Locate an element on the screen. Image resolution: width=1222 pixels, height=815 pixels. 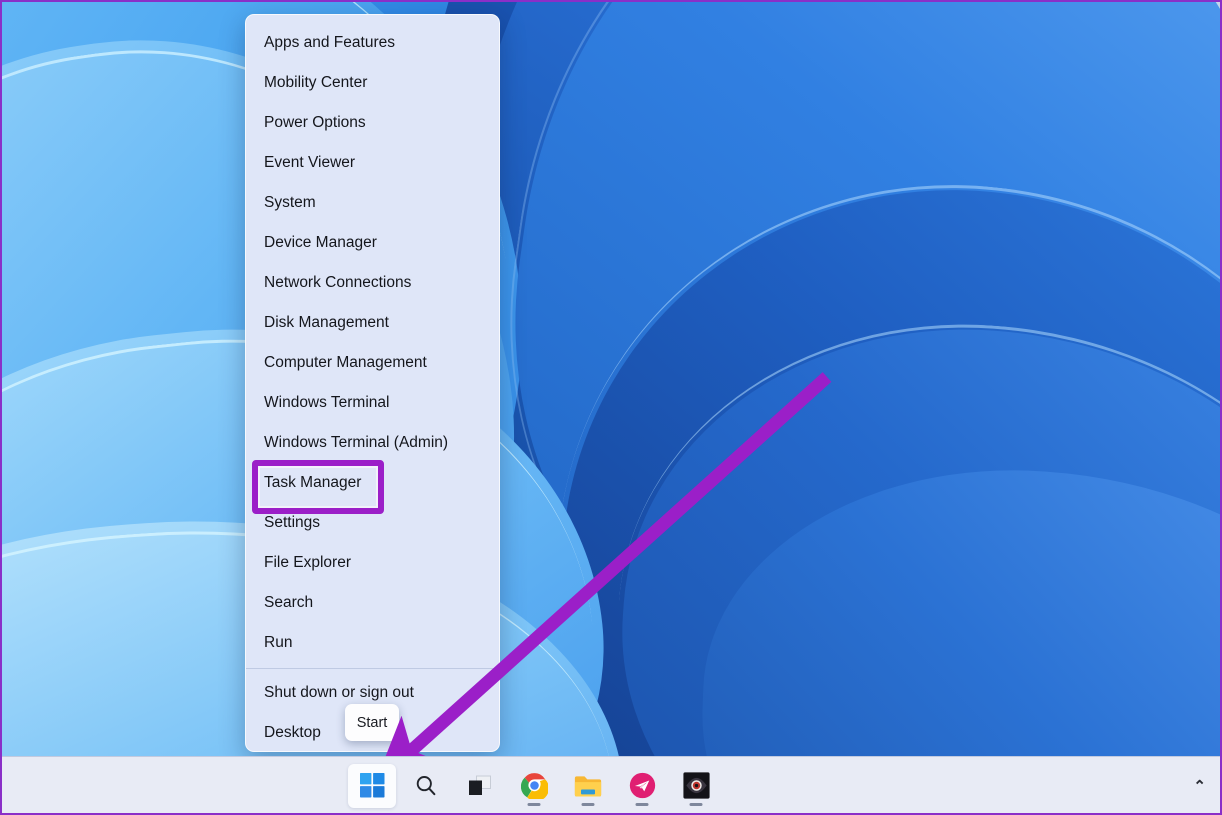
menu-item-task-manager: Task Manager is located at coordinates (372, 483).